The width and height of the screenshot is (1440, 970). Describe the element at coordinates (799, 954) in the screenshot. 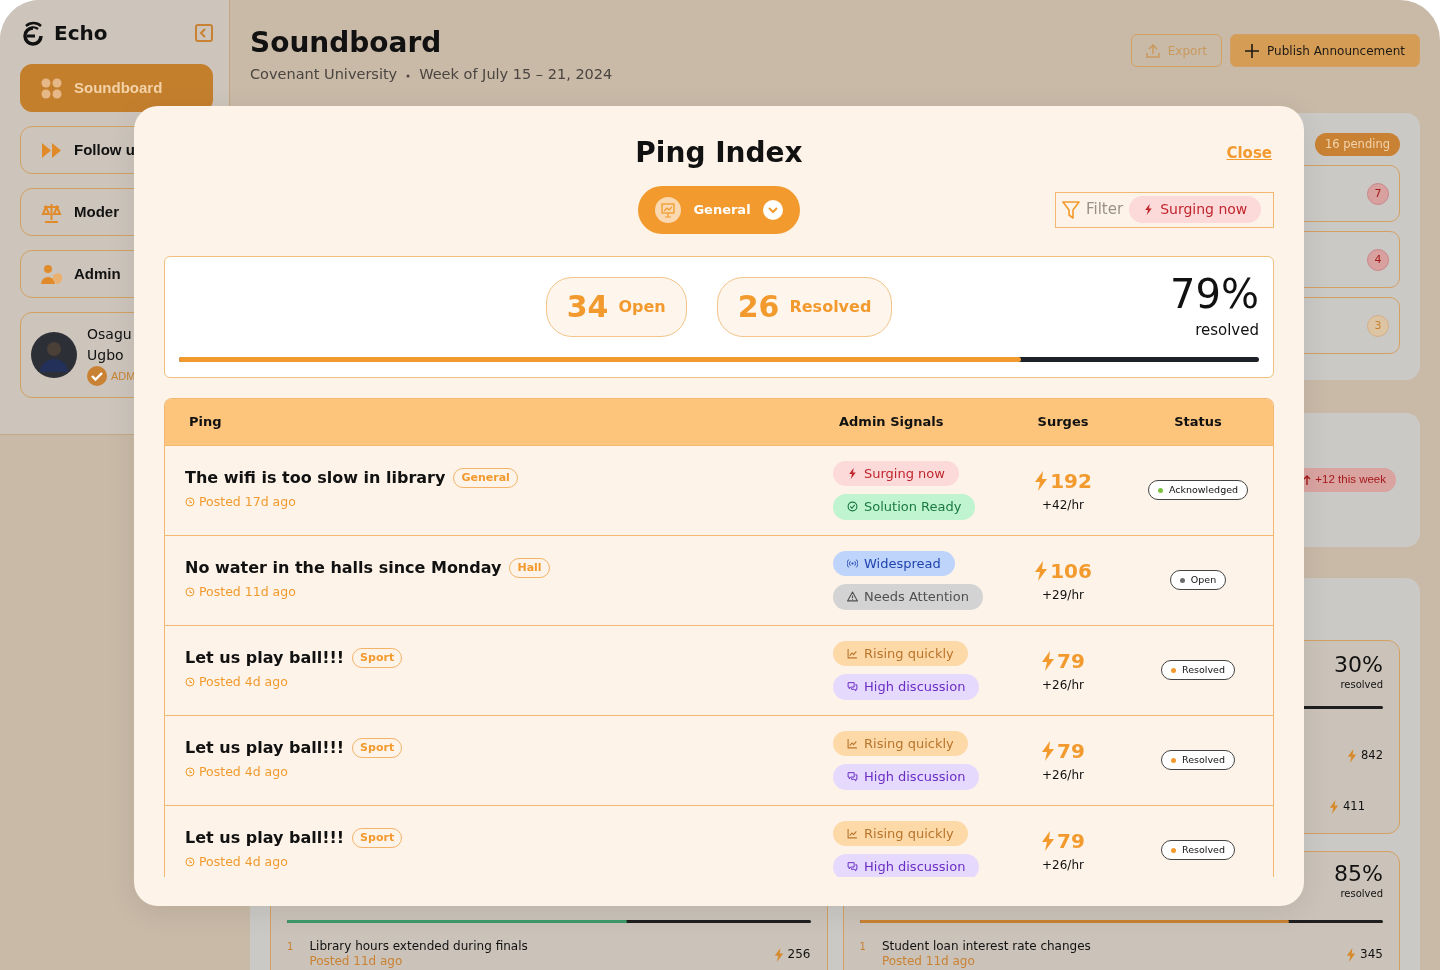

I see `surge-count: 256` at that location.